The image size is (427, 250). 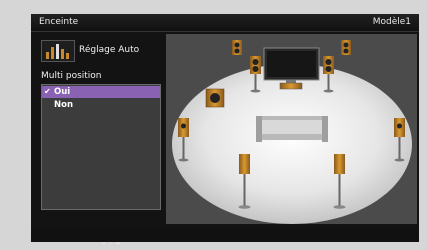 I want to click on front-height-right-speaker-icon, so click(x=346, y=47).